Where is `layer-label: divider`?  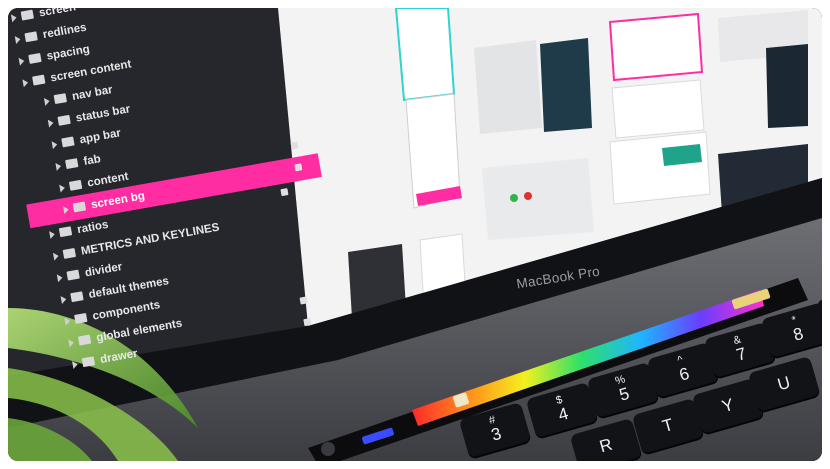
layer-label: divider is located at coordinates (104, 270).